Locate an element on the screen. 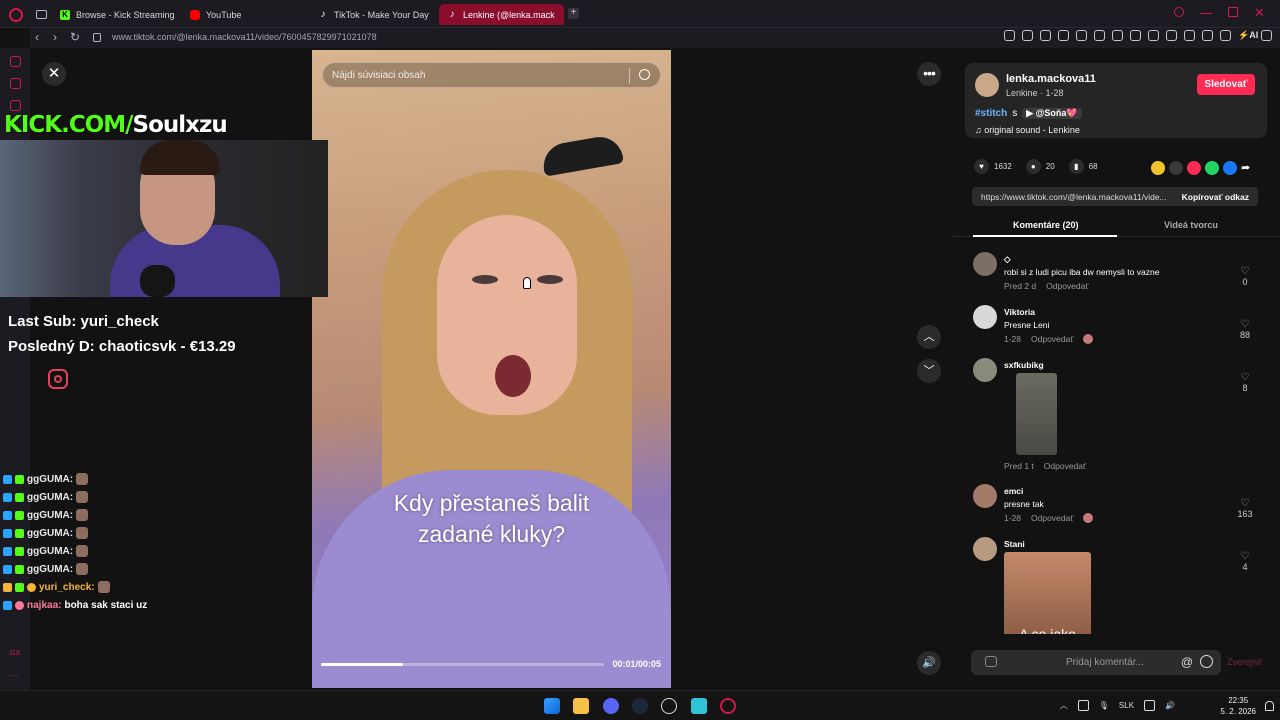 The height and width of the screenshot is (720, 1280). minimize-button is located at coordinates (1206, 10).